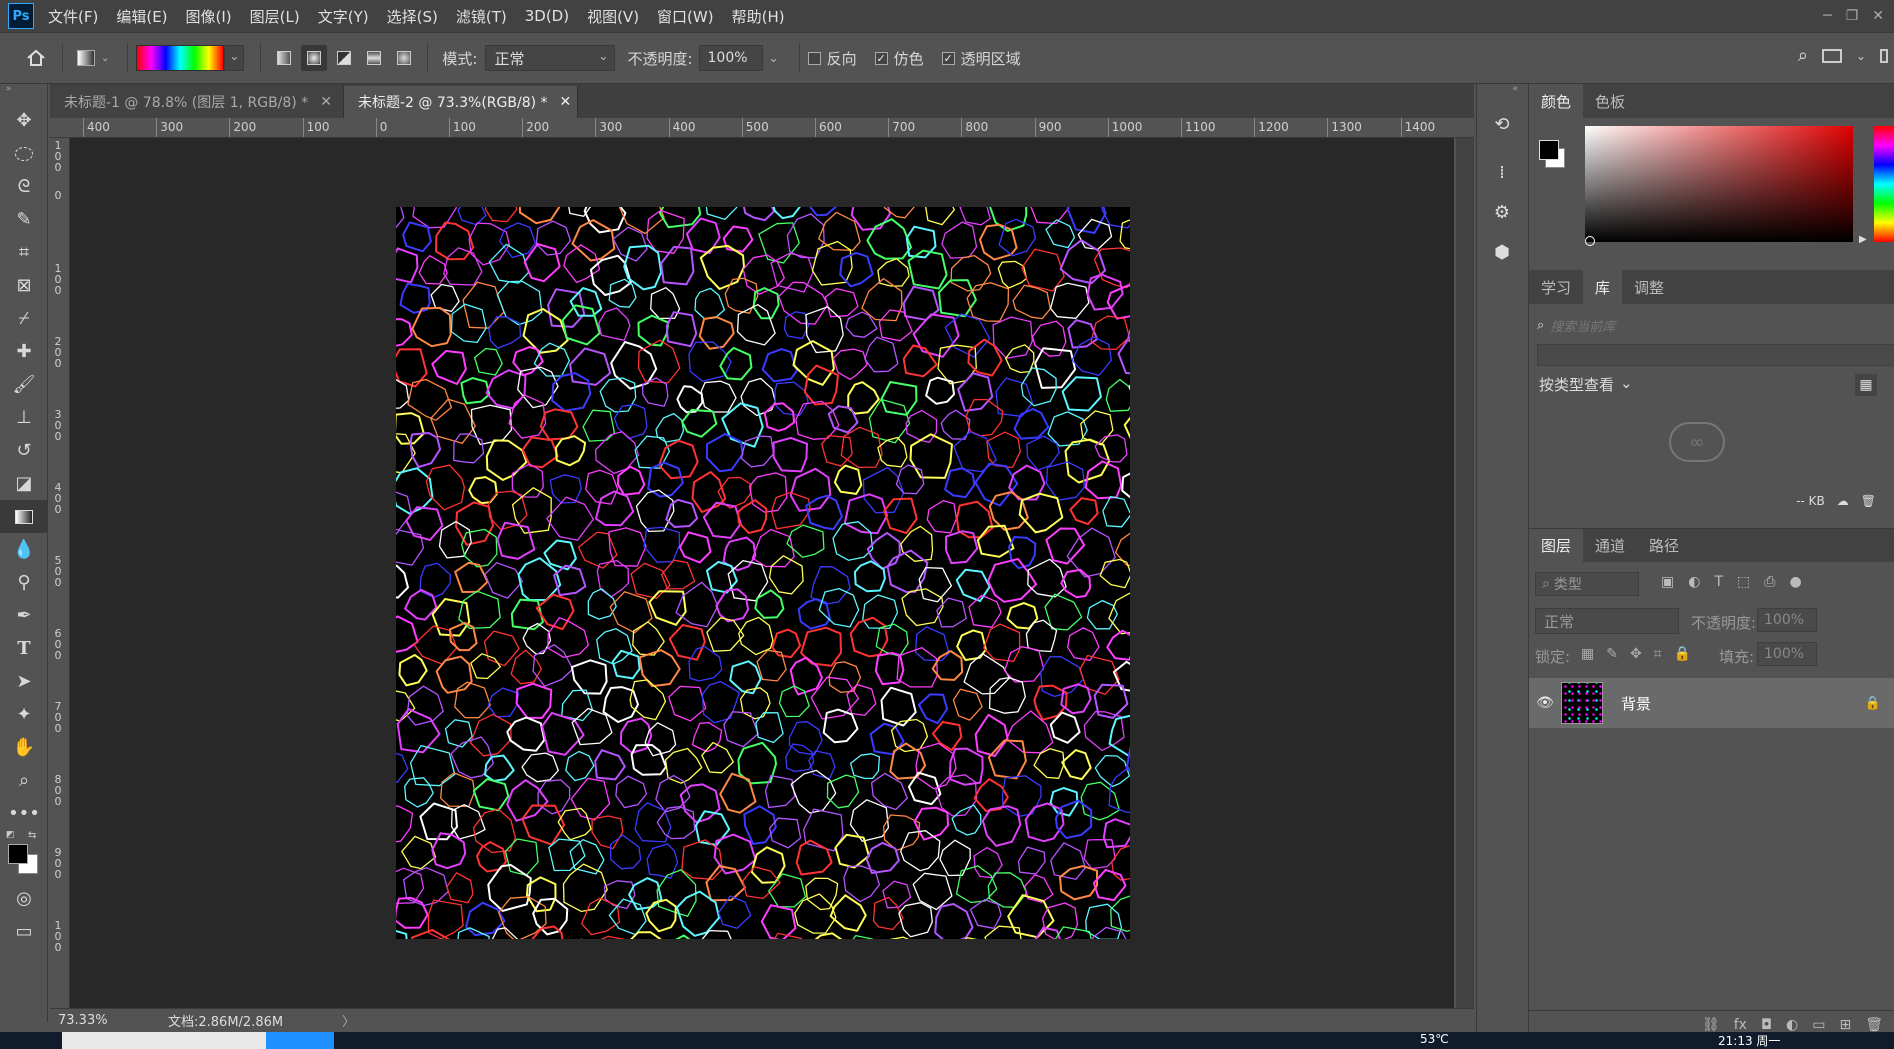 The width and height of the screenshot is (1894, 1049). I want to click on layer-style-icon: fx, so click(1740, 1025).